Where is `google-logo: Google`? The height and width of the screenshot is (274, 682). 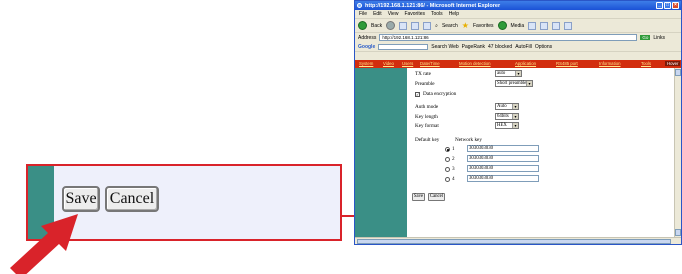 google-logo: Google is located at coordinates (367, 46).